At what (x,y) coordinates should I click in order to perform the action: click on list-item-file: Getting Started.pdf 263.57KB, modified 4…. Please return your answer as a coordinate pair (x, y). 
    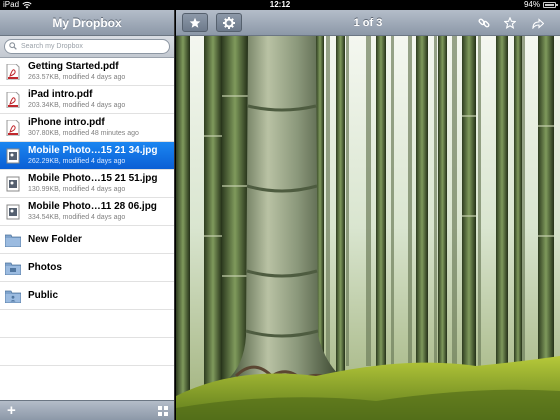
    Looking at the image, I should click on (87, 72).